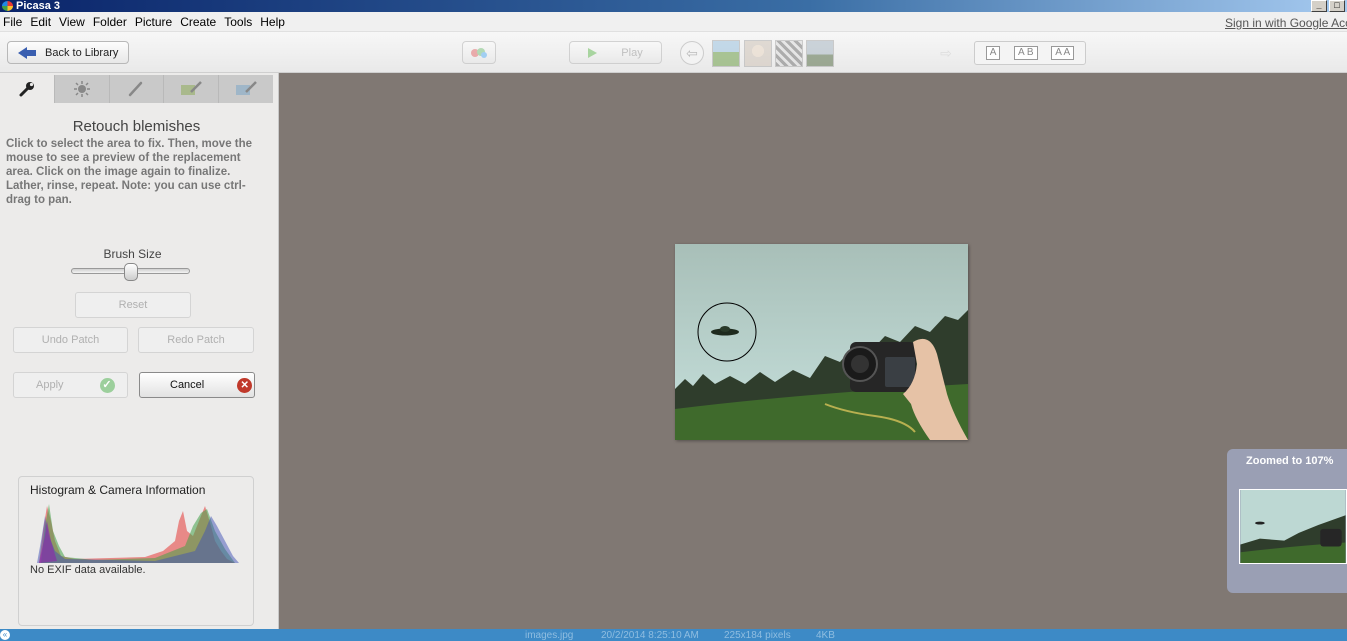 Image resolution: width=1347 pixels, height=641 pixels. Describe the element at coordinates (1331, 537) in the screenshot. I see `zoom-thumb-camera` at that location.